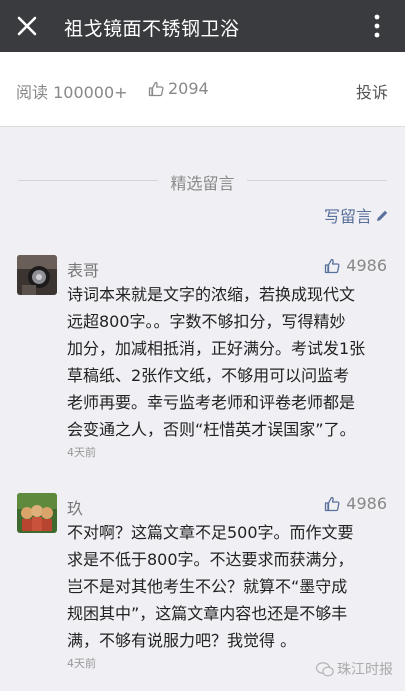  Describe the element at coordinates (207, 613) in the screenshot. I see `comment-line: 规困其中”，这篇文章内容也还是不够丰` at that location.